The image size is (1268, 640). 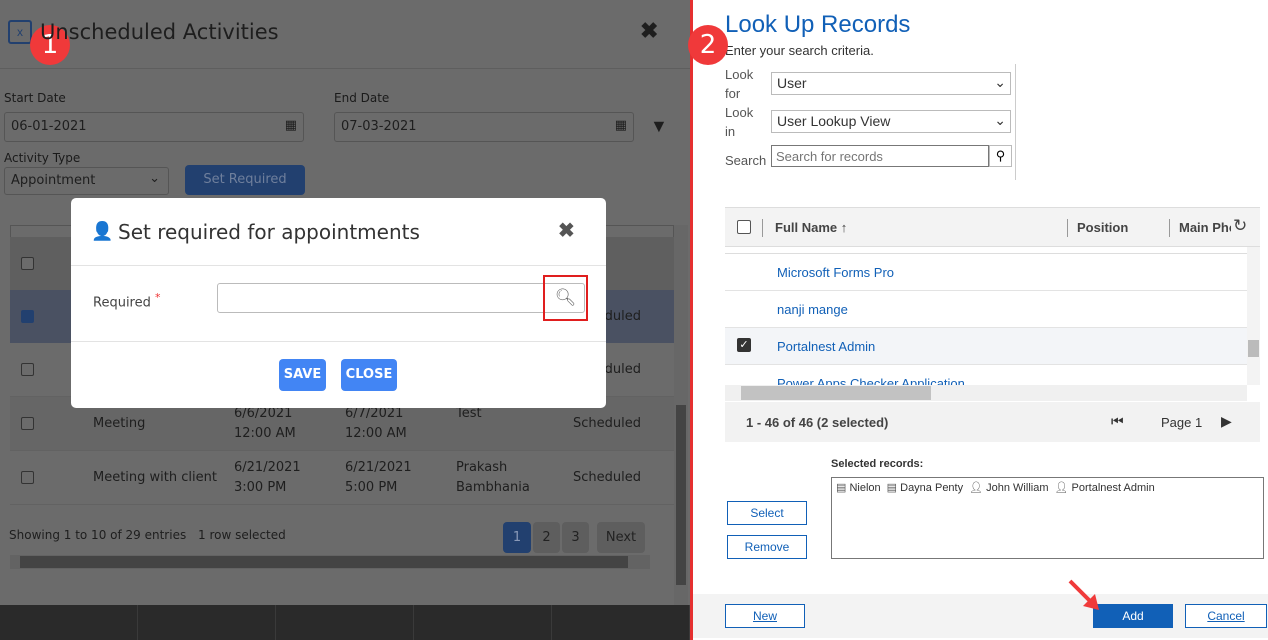 I want to click on lookup-search-button: 🔍︎, so click(x=565, y=298).